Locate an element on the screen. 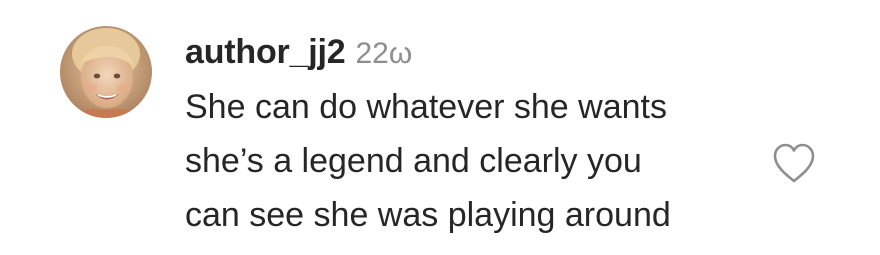 This screenshot has height=255, width=880. username-link: author_jj2 is located at coordinates (265, 52).